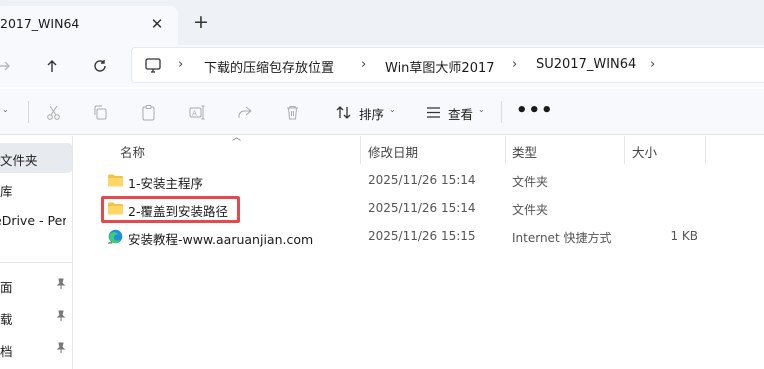  I want to click on column-header-modified: 修改日期, so click(393, 151).